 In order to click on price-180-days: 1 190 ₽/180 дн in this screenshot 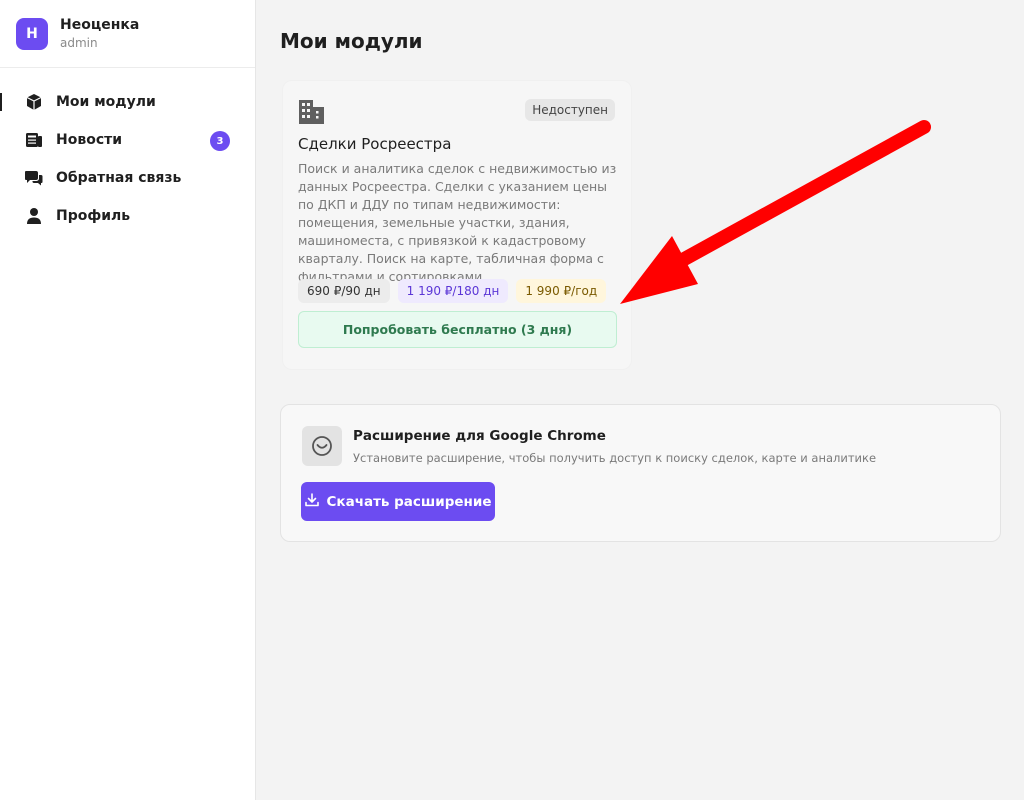, I will do `click(453, 291)`.